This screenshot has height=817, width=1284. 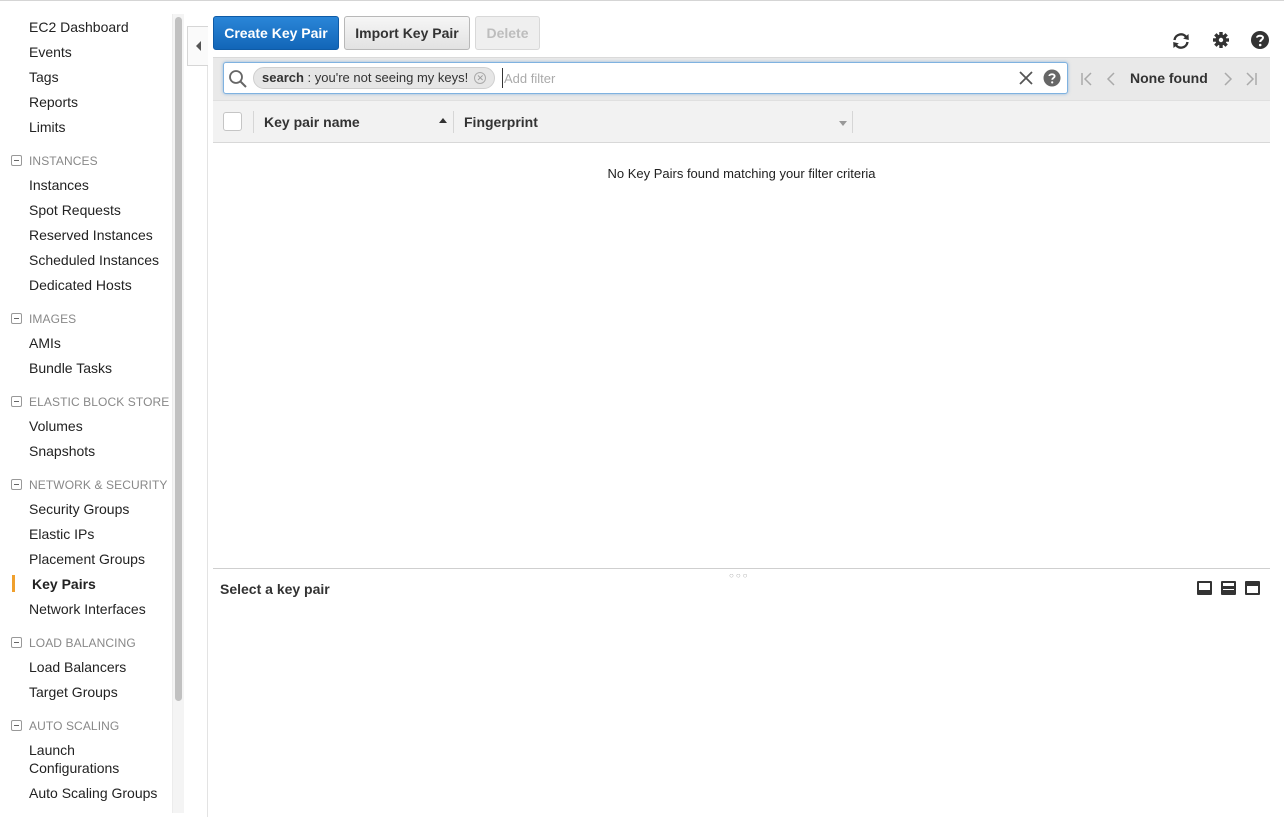 What do you see at coordinates (99, 402) in the screenshot?
I see `section-label: ELASTIC BLOCK STORE` at bounding box center [99, 402].